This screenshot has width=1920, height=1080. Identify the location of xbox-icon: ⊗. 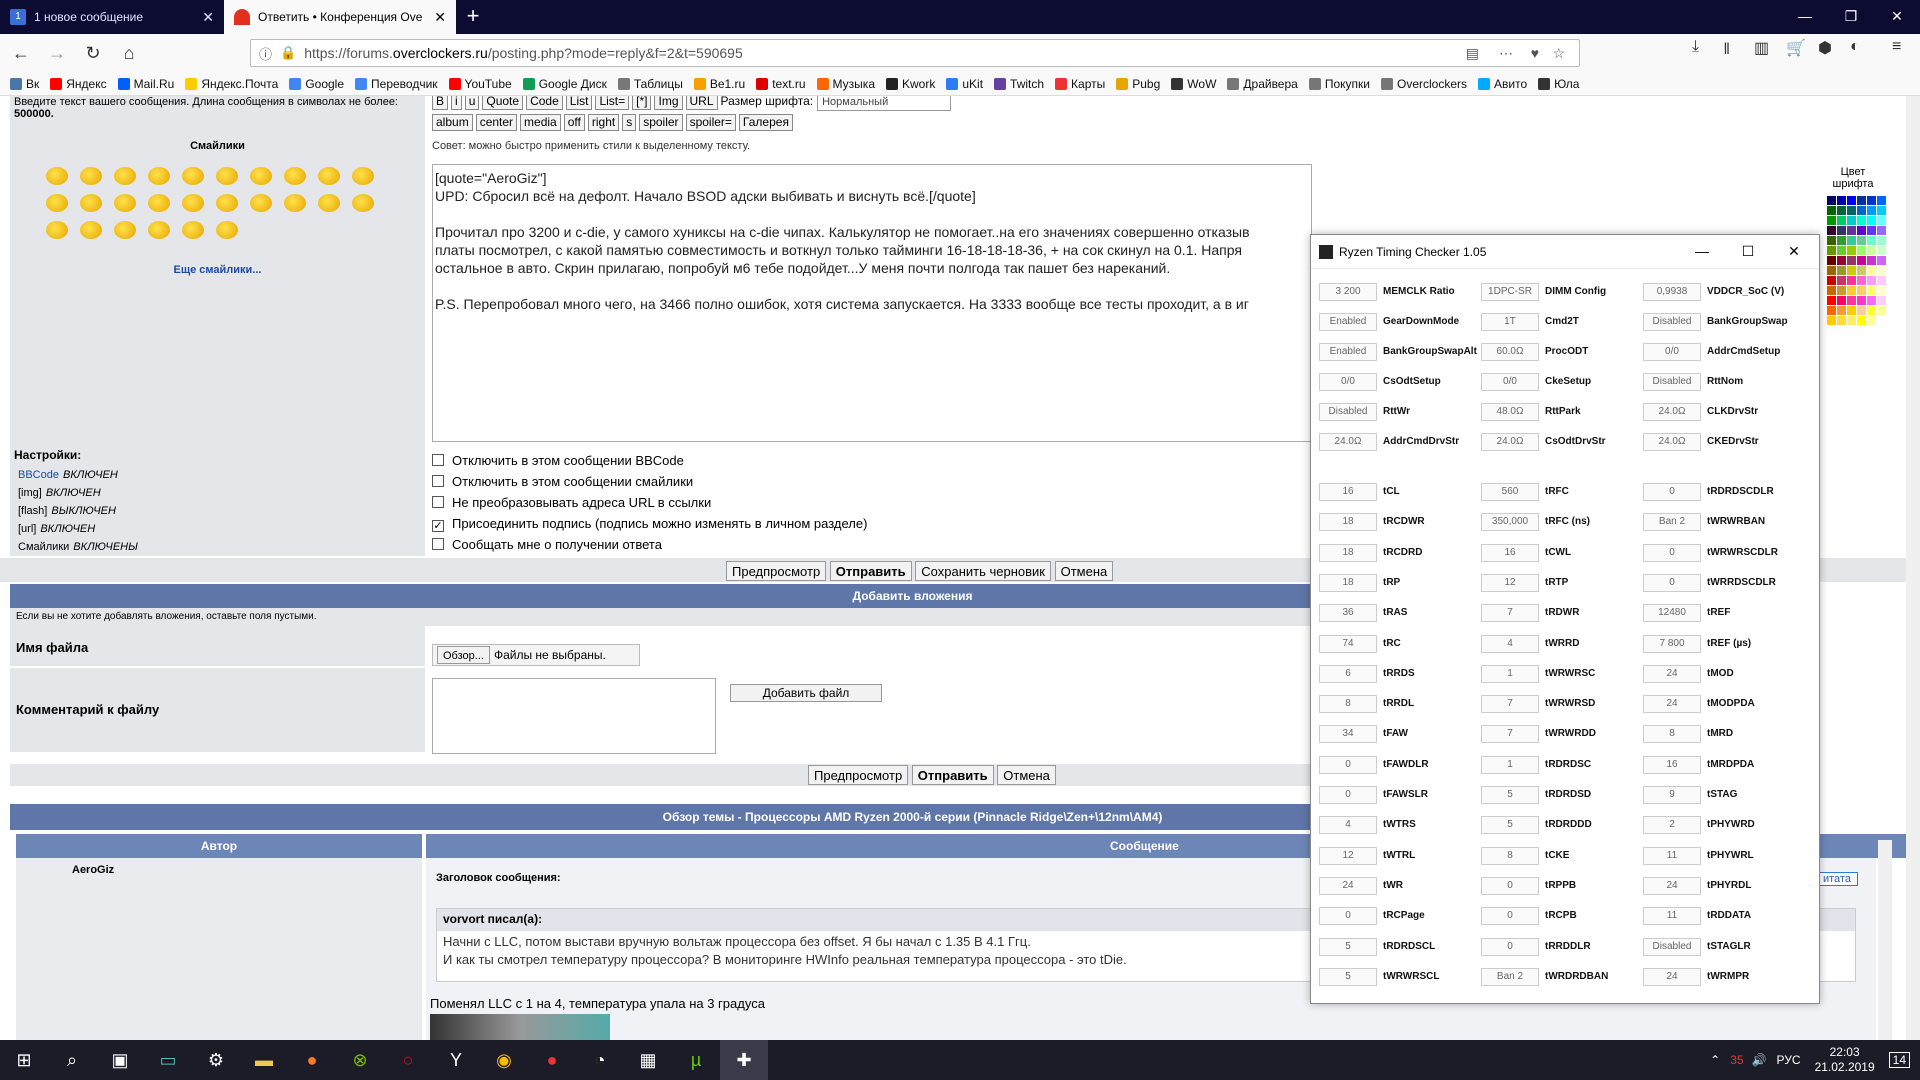
(360, 1060).